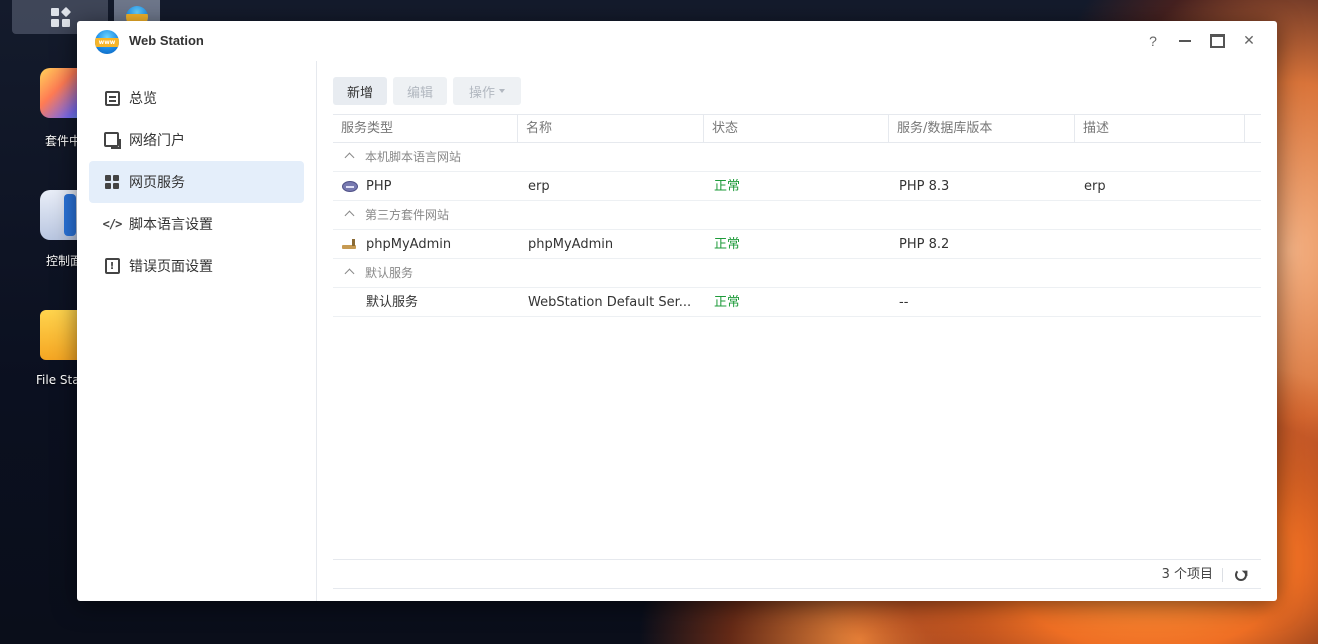 The image size is (1318, 644). I want to click on minimize-button, so click(1185, 41).